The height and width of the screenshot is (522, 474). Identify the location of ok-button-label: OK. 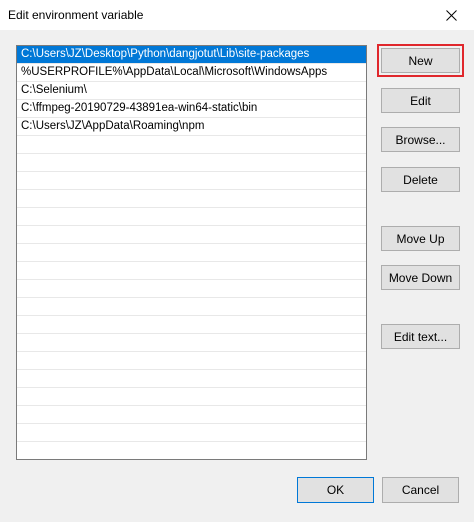
(335, 490).